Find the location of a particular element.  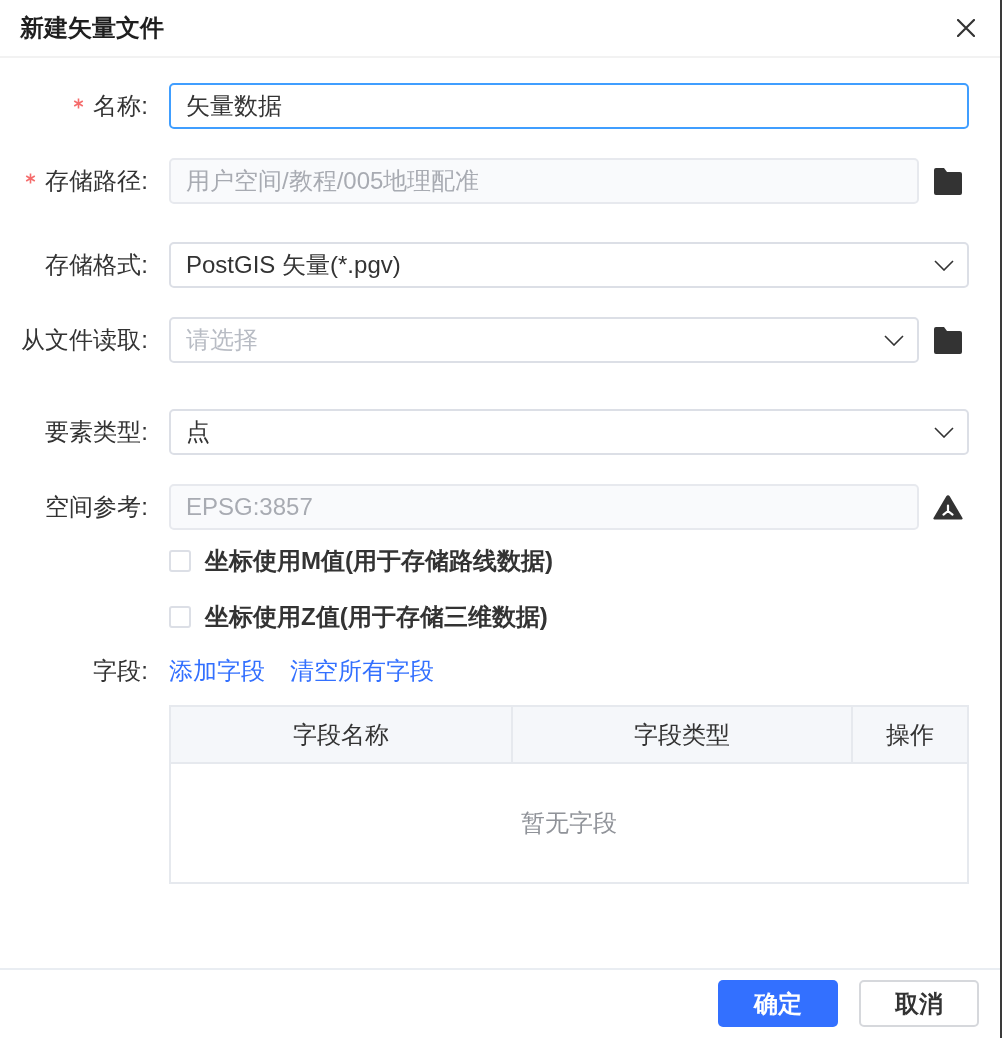

dropdown-field: 点 is located at coordinates (569, 432).